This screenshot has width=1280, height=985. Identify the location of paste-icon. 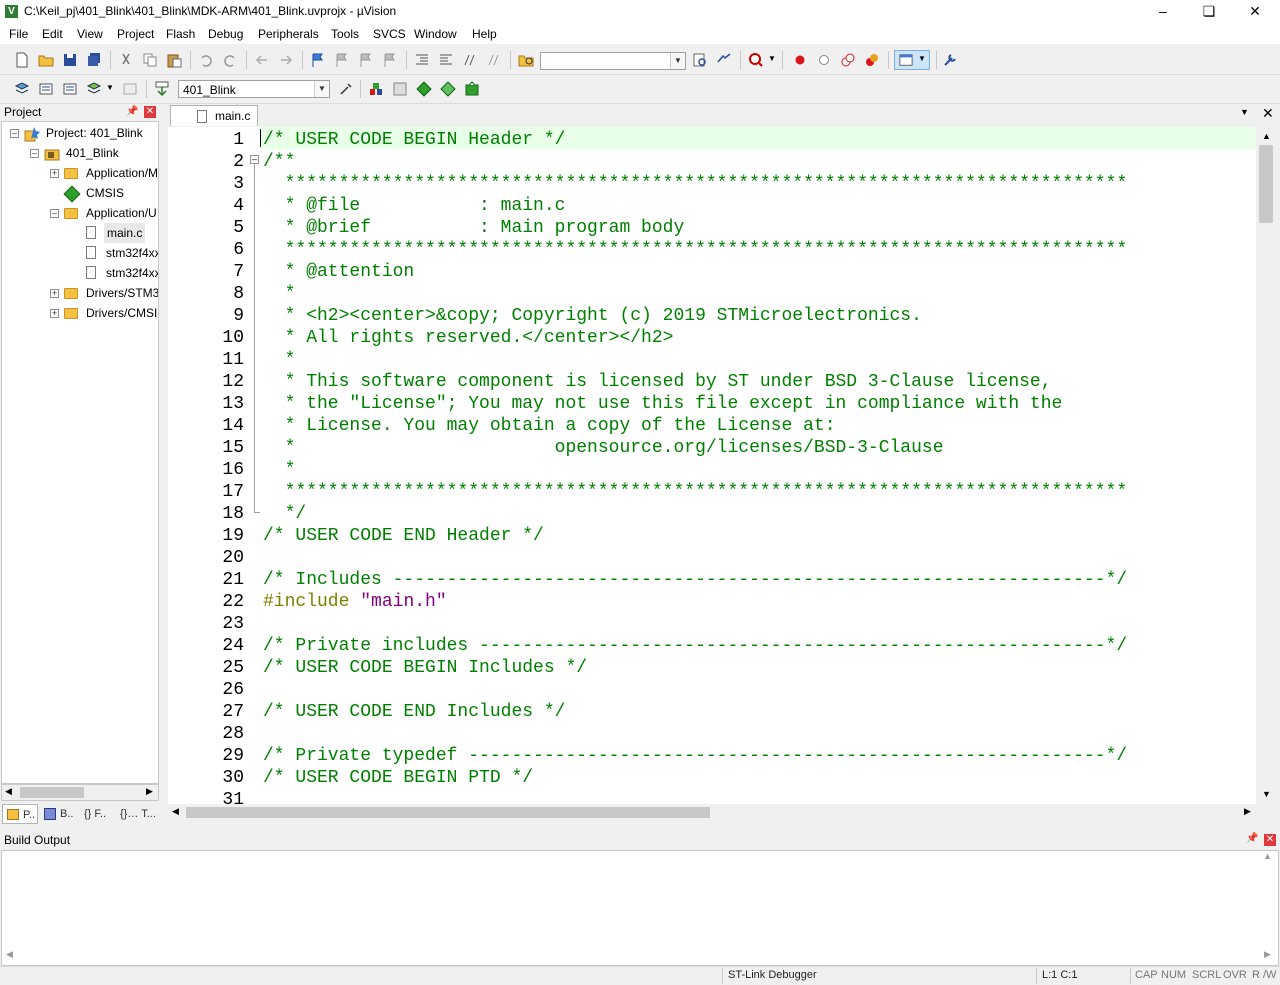
(174, 60).